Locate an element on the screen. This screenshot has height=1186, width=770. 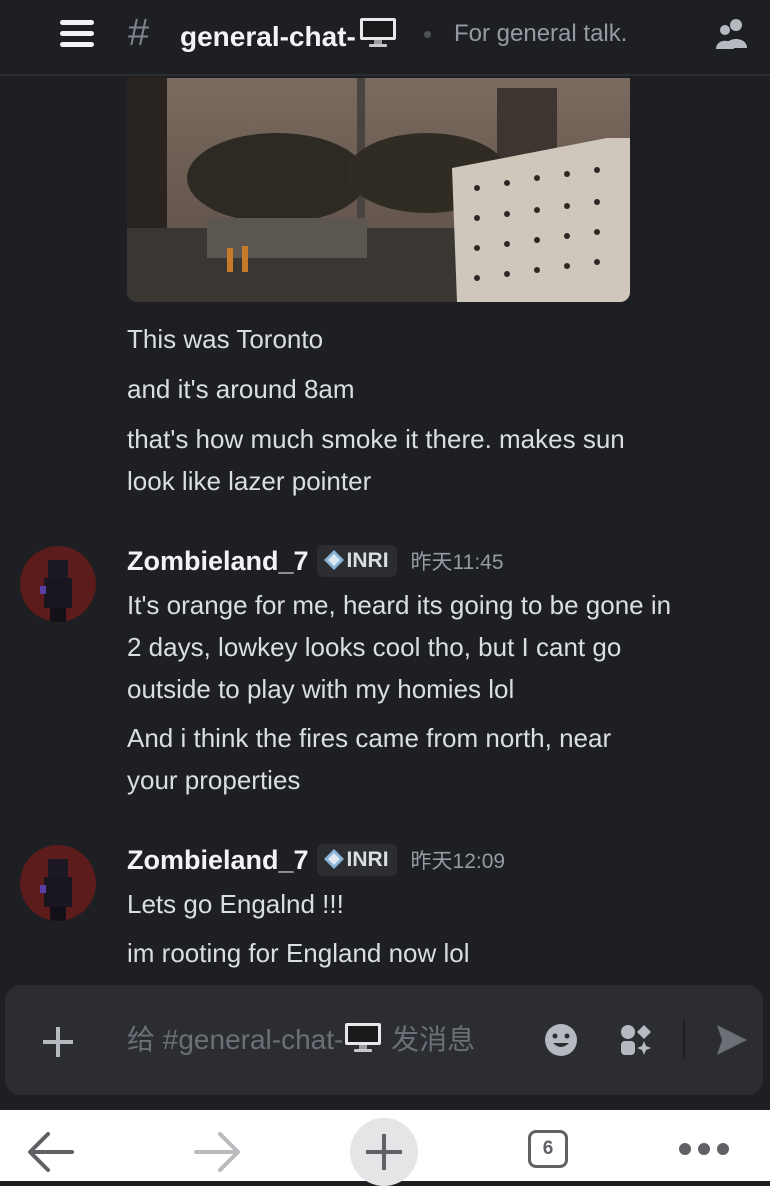
attachment-image is located at coordinates (378, 190).